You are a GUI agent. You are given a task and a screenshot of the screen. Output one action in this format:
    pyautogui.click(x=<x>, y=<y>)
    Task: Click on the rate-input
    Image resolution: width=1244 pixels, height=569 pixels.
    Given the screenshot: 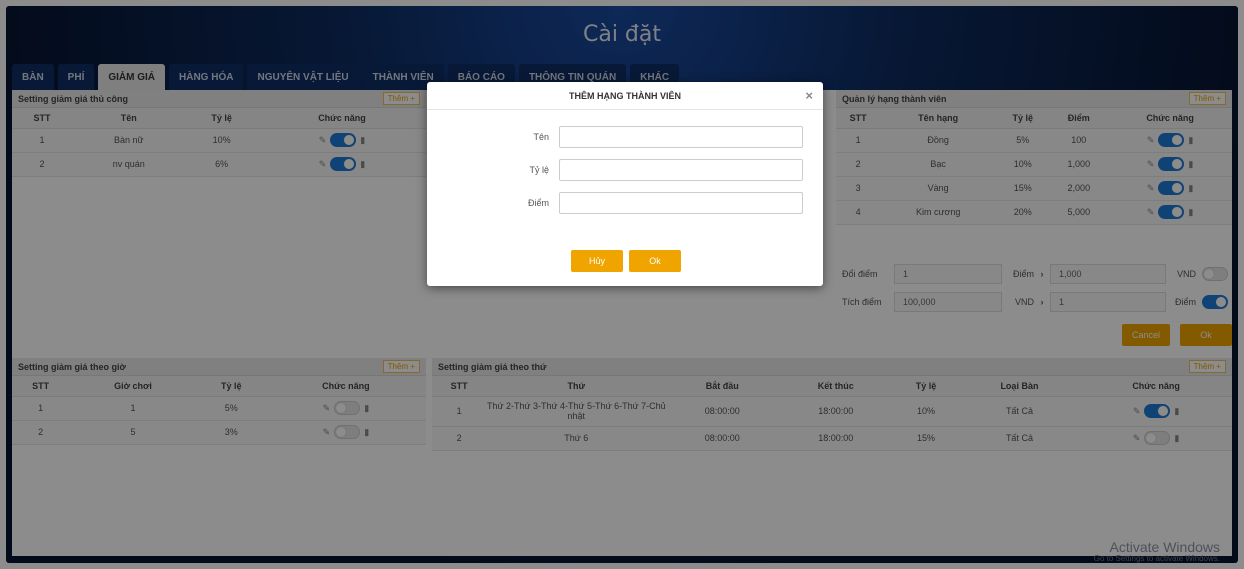 What is the action you would take?
    pyautogui.click(x=681, y=170)
    